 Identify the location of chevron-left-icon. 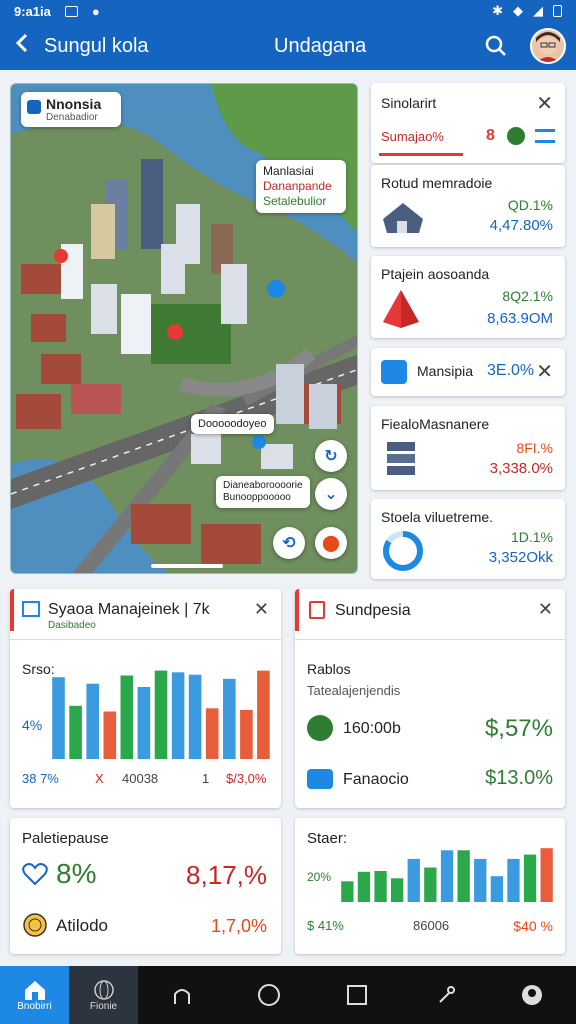
(21, 43).